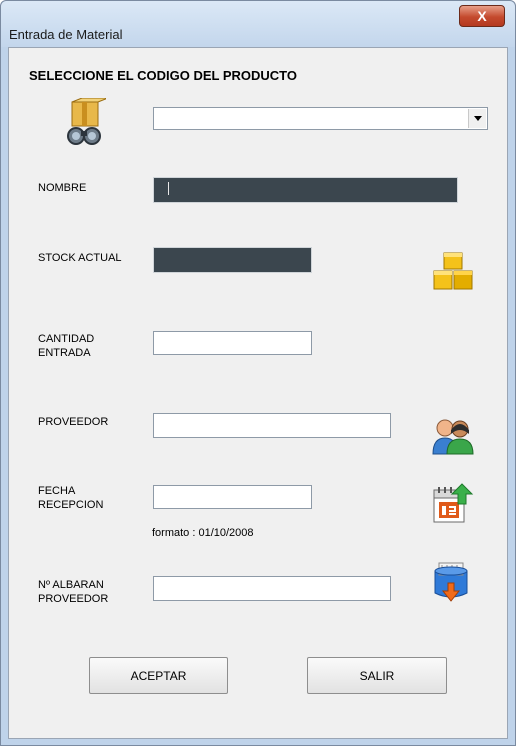  I want to click on window-title: Entrada de Material, so click(66, 34).